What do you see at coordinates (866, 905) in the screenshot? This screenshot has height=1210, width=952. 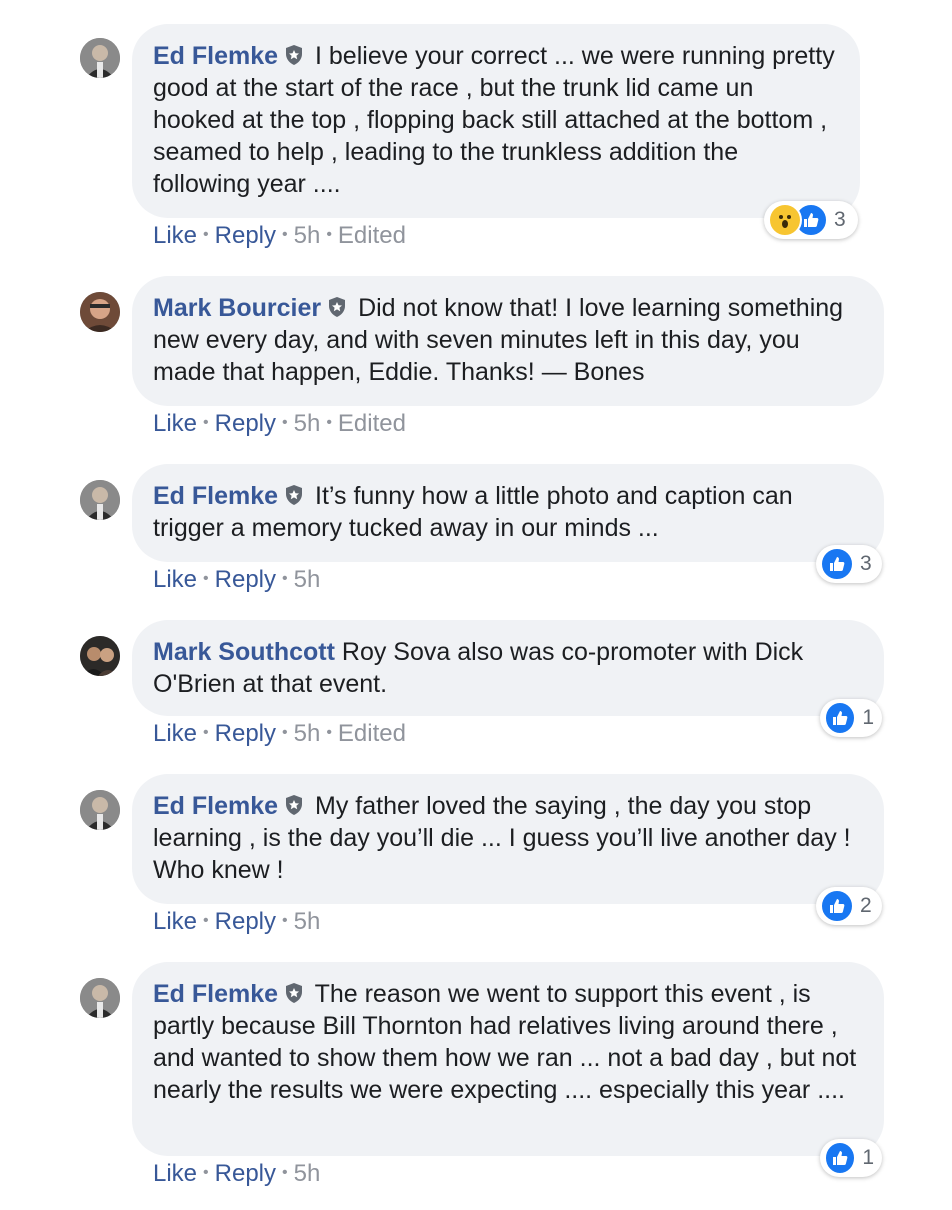 I see `reaction-count: 2` at bounding box center [866, 905].